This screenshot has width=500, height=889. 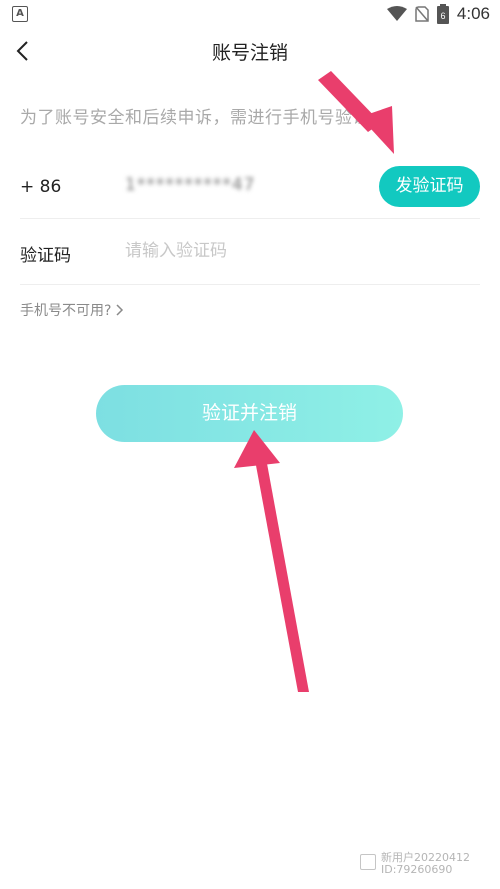 What do you see at coordinates (66, 311) in the screenshot?
I see `phone-unavailable-label: 手机号不可用?` at bounding box center [66, 311].